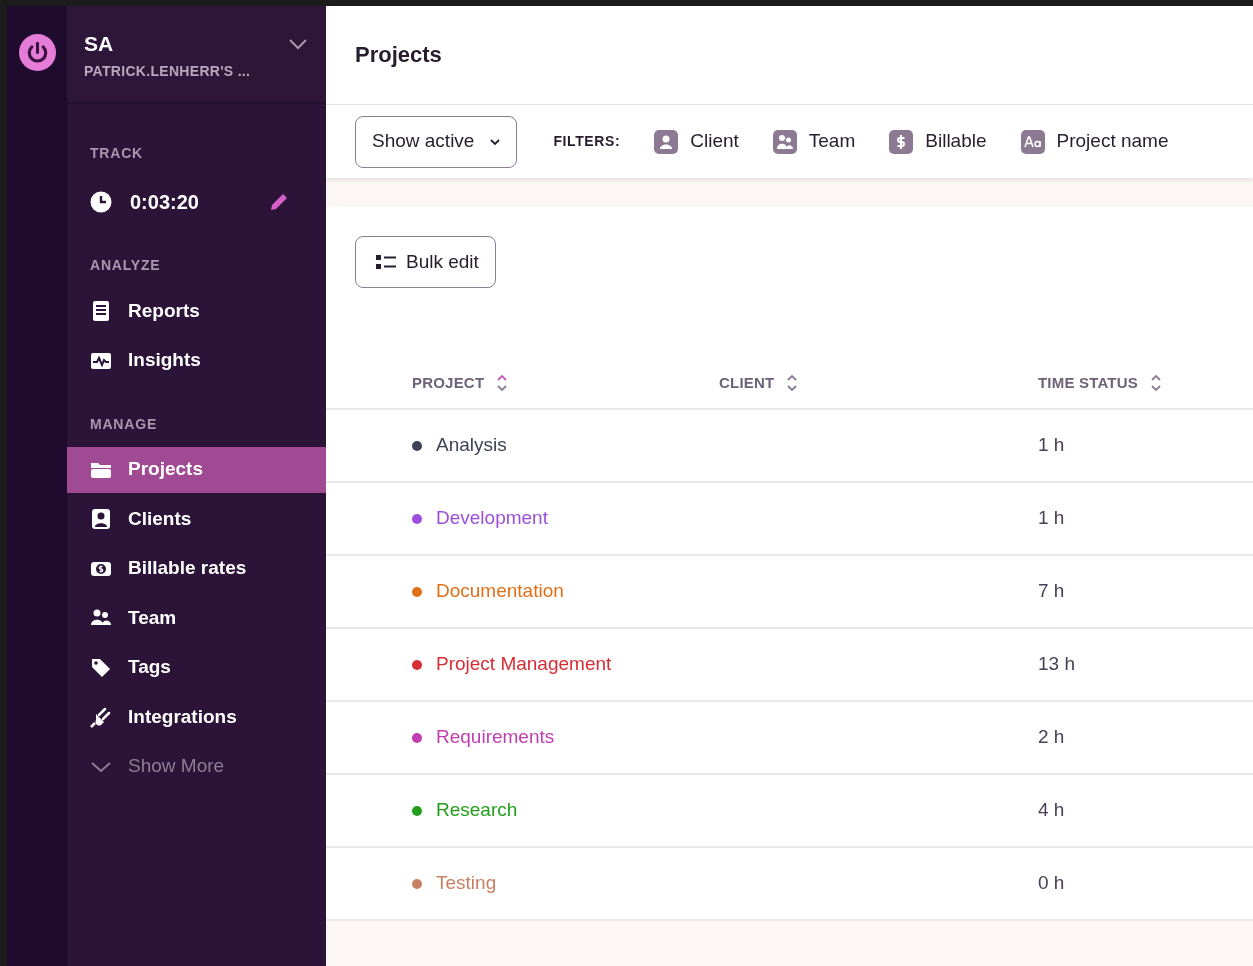 The image size is (1253, 966). I want to click on time-status: 13 h, so click(1056, 664).